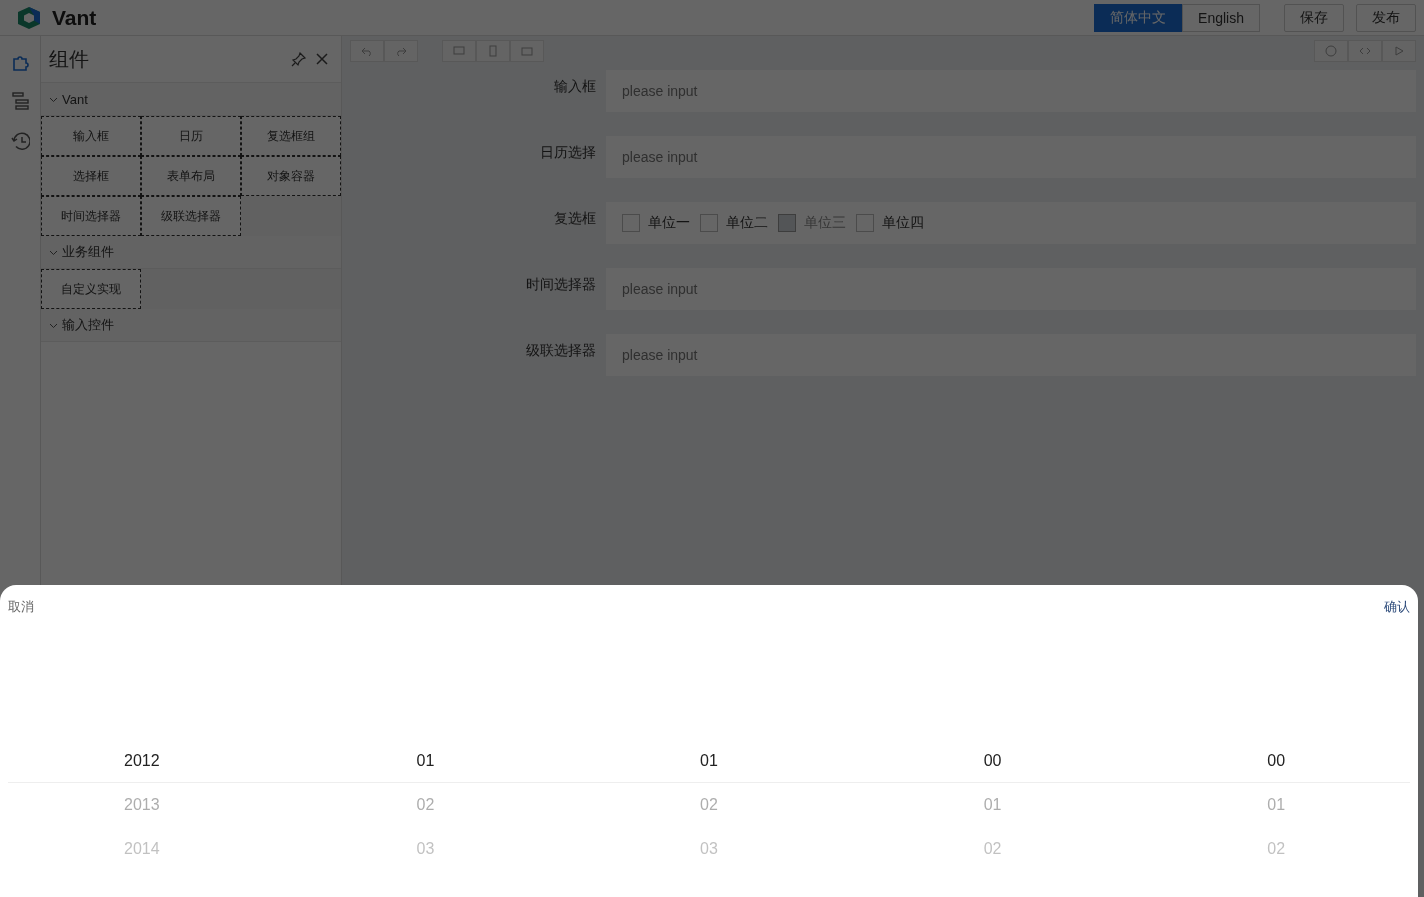 The width and height of the screenshot is (1424, 897). What do you see at coordinates (142, 849) in the screenshot?
I see `picker-option: 2014` at bounding box center [142, 849].